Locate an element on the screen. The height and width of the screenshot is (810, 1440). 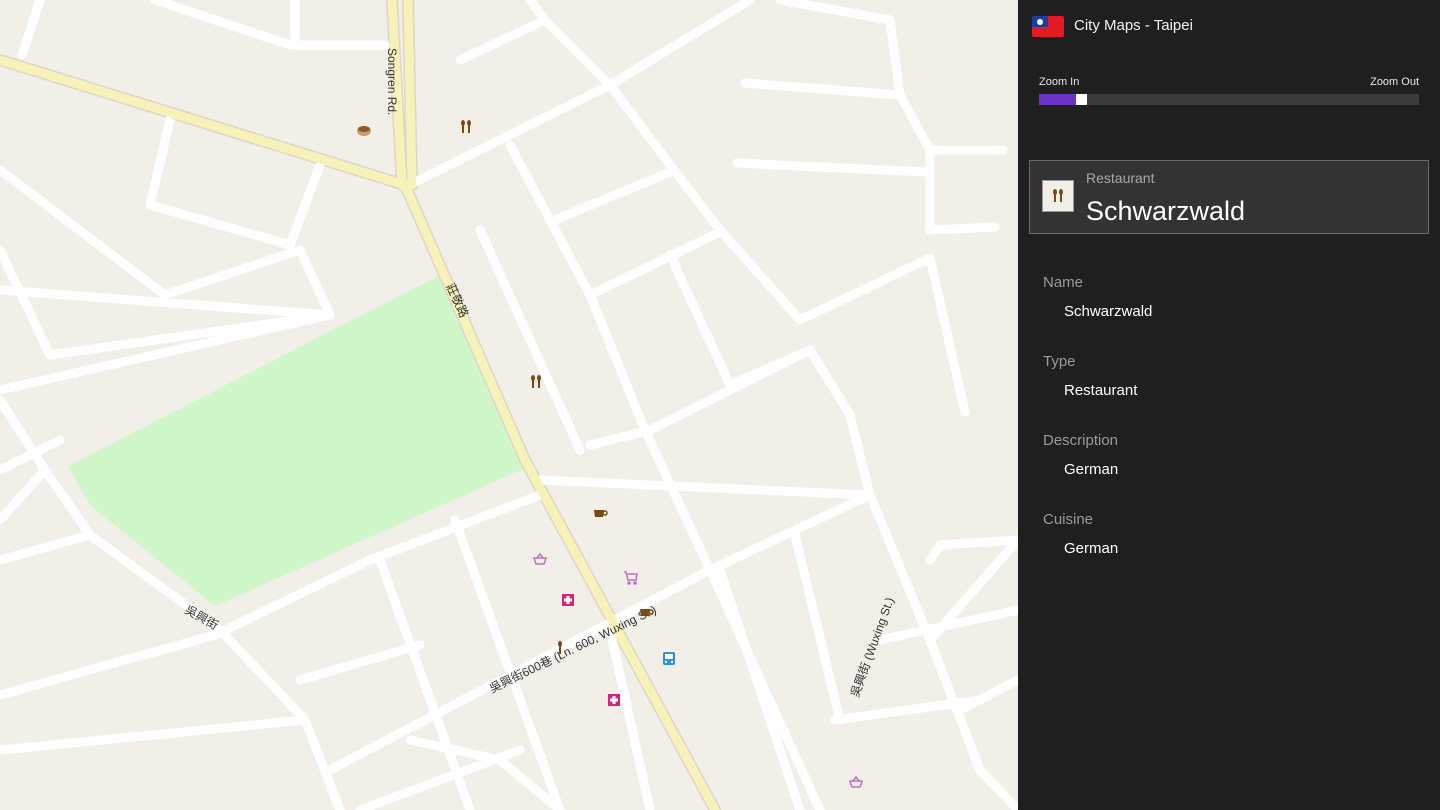
zoom-slider-thumb is located at coordinates (1081, 99).